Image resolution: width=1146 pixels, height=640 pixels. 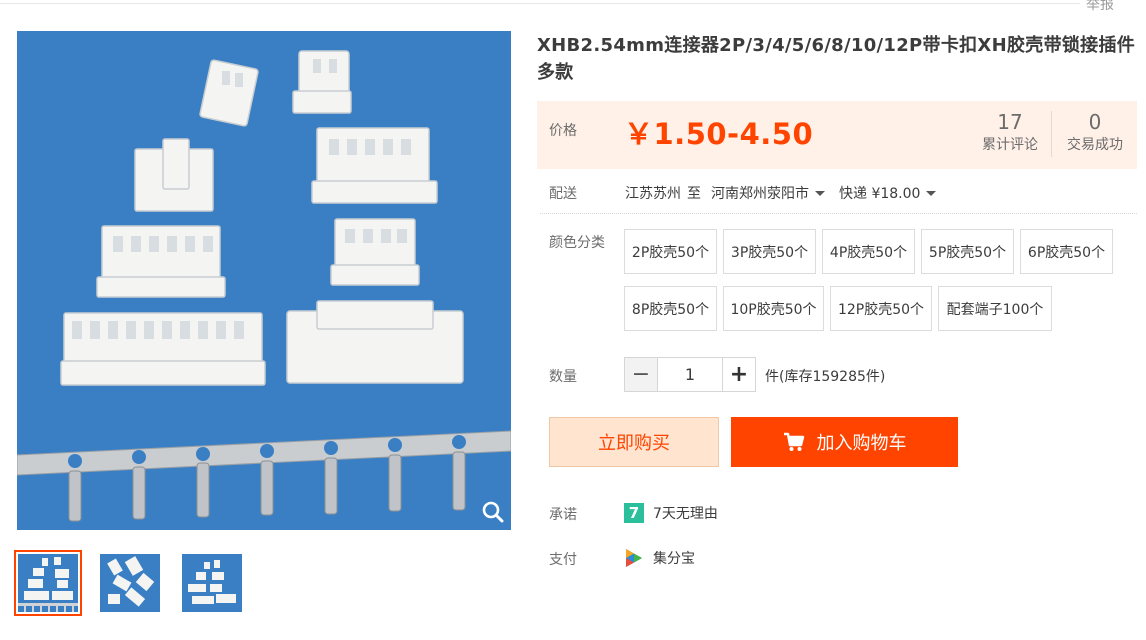 What do you see at coordinates (674, 559) in the screenshot?
I see `payment-text: 集分宝` at bounding box center [674, 559].